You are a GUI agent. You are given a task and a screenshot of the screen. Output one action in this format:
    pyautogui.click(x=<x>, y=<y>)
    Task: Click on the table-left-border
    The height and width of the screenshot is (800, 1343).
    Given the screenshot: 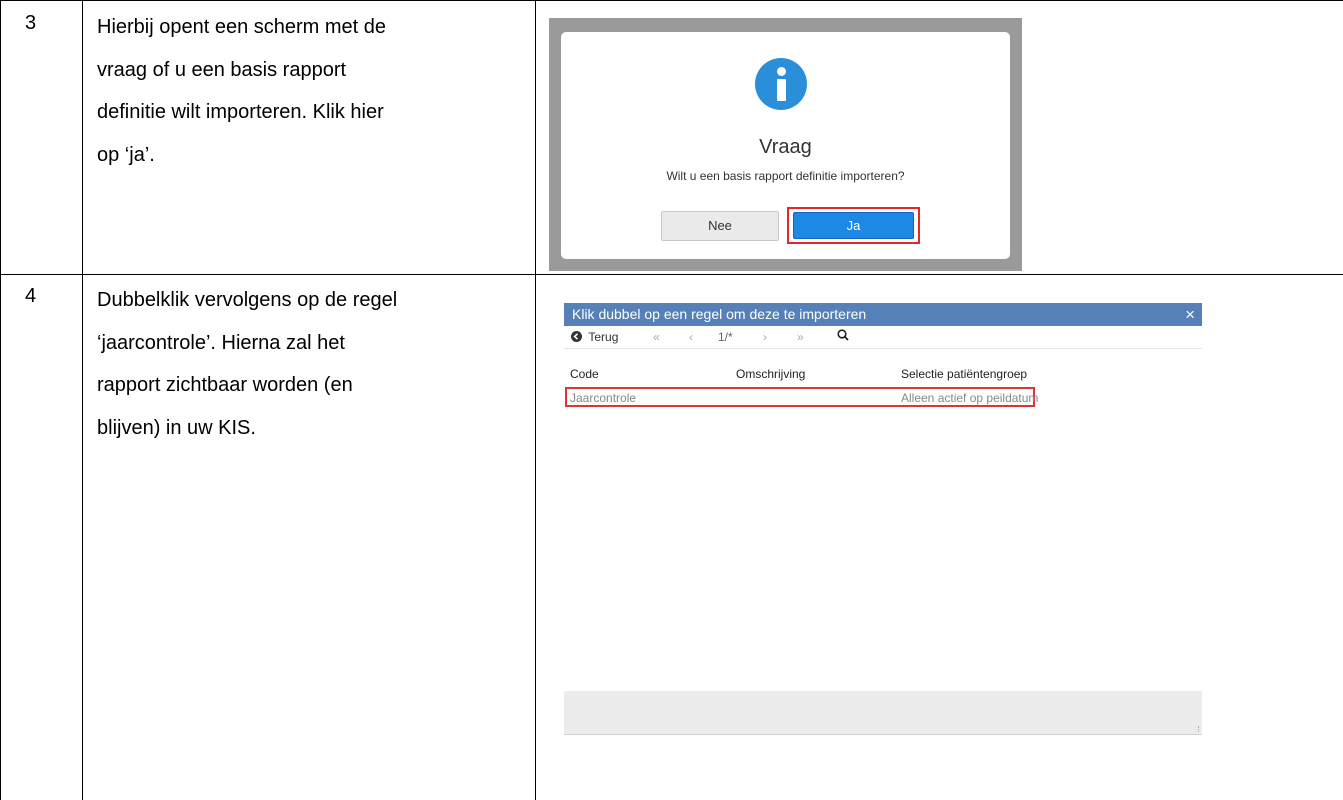 What is the action you would take?
    pyautogui.click(x=0, y=400)
    